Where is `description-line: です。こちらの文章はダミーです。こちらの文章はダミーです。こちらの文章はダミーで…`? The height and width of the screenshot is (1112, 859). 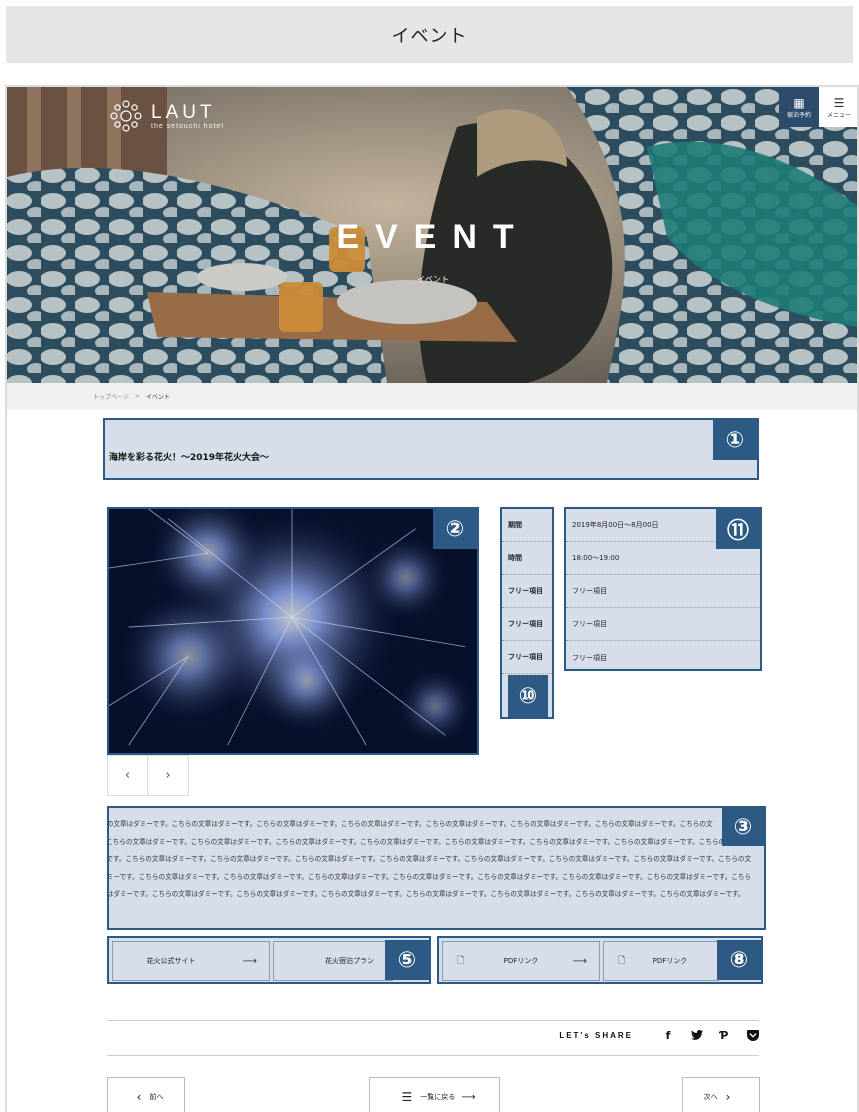 description-line: です。こちらの文章はダミーです。こちらの文章はダミーです。こちらの文章はダミーで… is located at coordinates (426, 841).